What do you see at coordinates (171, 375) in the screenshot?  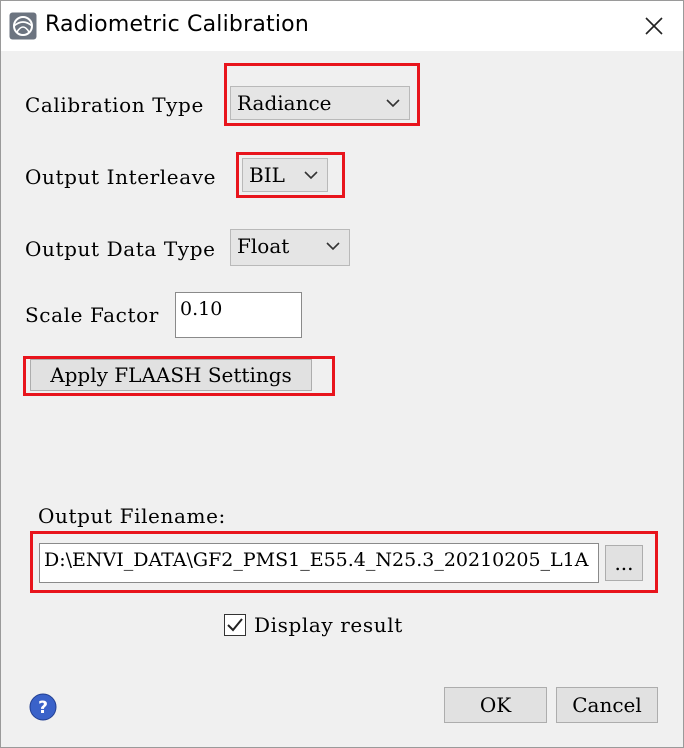 I see `apply-flaash-settings-button: Apply FLAASH Settings` at bounding box center [171, 375].